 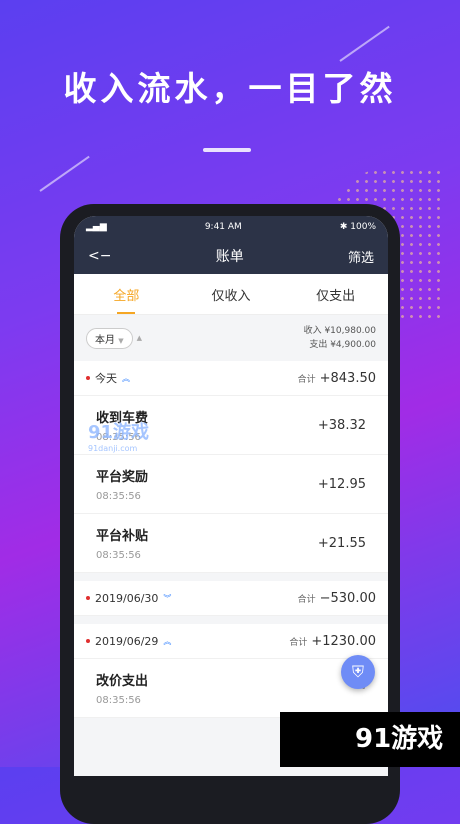 I want to click on battery-indicator: ✱ 100%, so click(x=357, y=227).